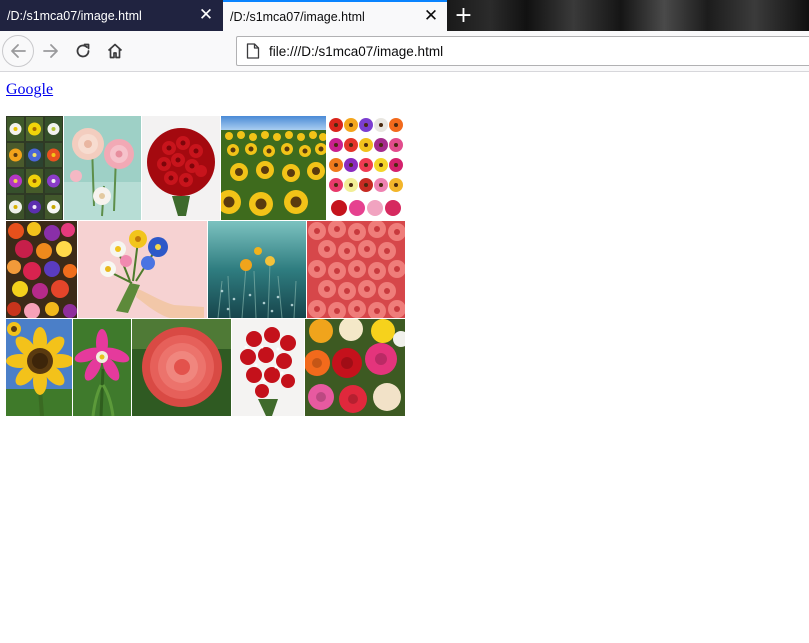 This screenshot has width=809, height=643. What do you see at coordinates (253, 51) in the screenshot?
I see `page-icon` at bounding box center [253, 51].